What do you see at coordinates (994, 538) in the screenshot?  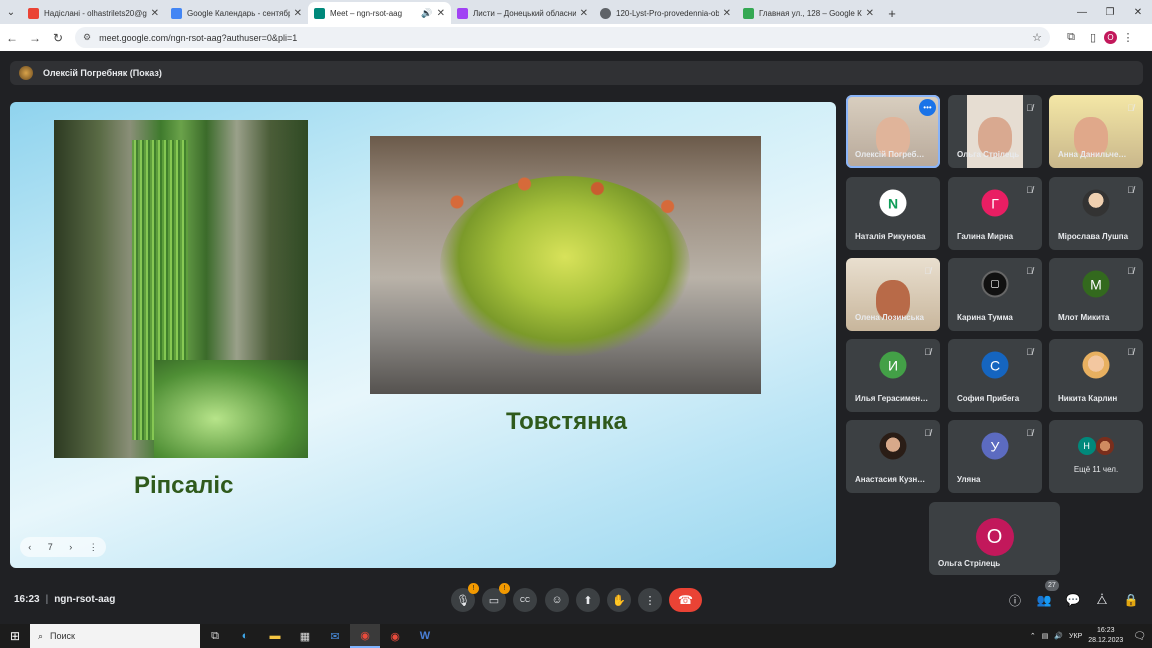 I see `participant-tile: О Ольга Стрілець` at bounding box center [994, 538].